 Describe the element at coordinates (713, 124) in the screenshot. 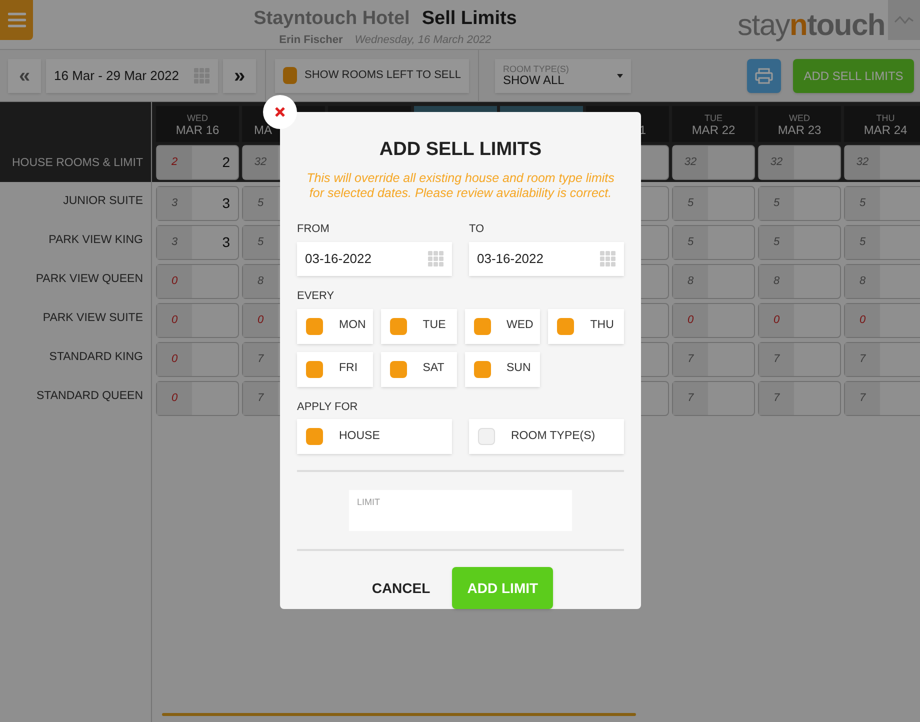

I see `column-header: TUE MAR 22` at that location.